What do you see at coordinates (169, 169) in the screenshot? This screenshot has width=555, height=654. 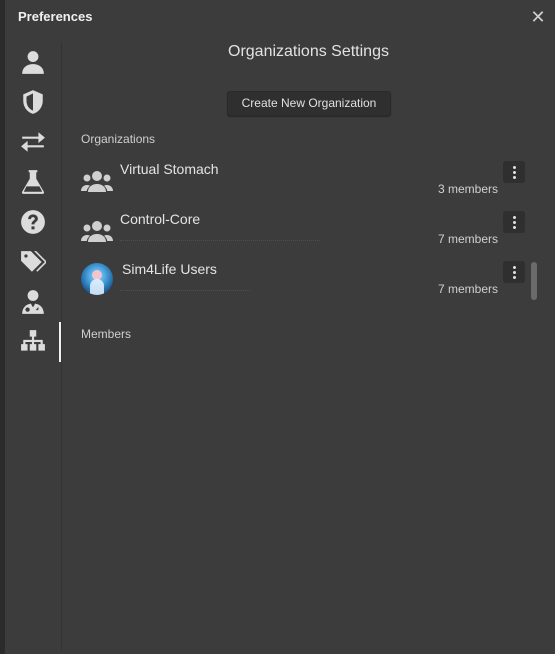 I see `organization-name: Virtual Stomach` at bounding box center [169, 169].